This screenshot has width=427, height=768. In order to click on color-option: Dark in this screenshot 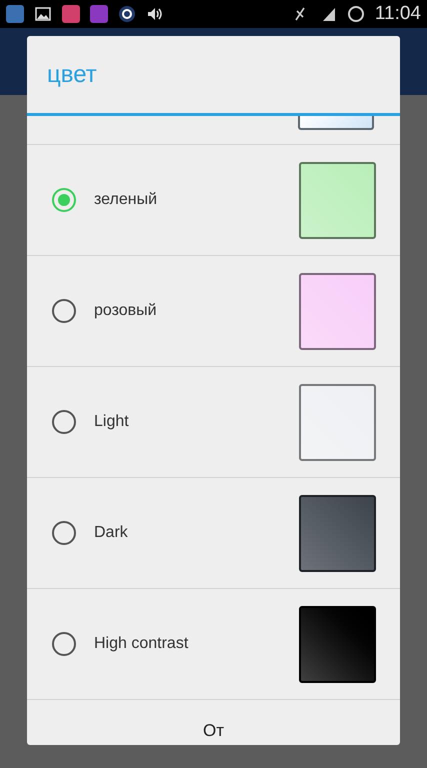, I will do `click(213, 533)`.